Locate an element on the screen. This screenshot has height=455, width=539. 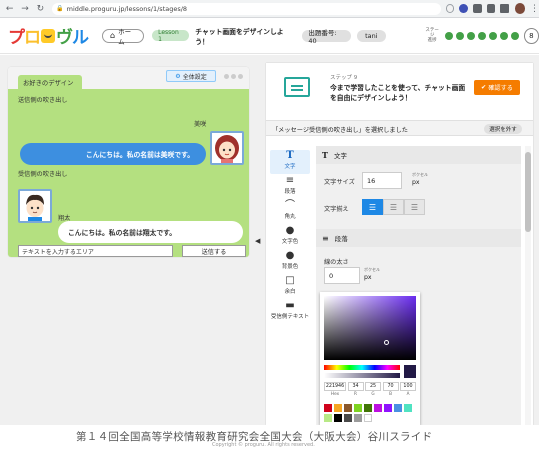
receiver-message: こんにちは。私の名前は翔太です。 is located at coordinates (122, 233).